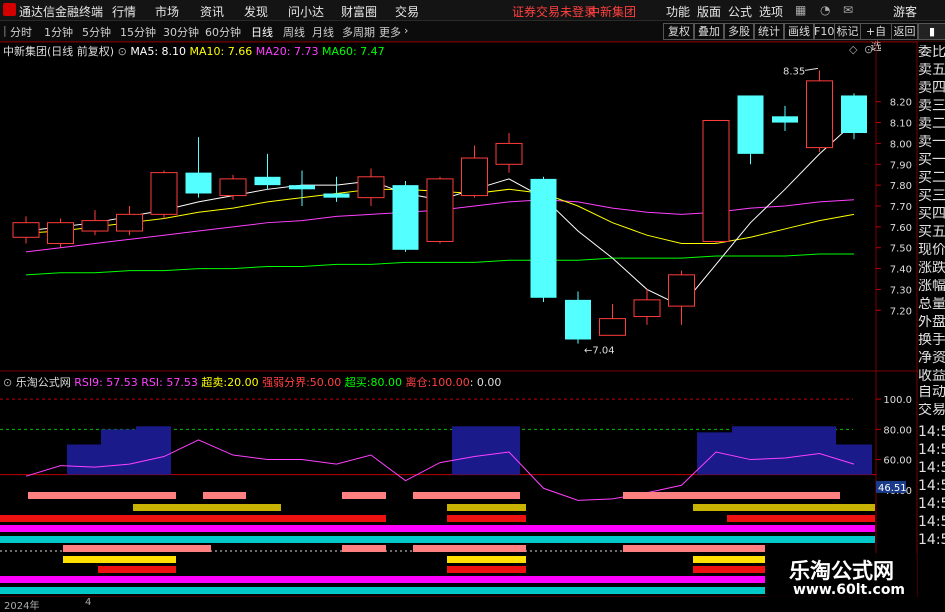  I want to click on clear-current: : 0.00, so click(485, 382).